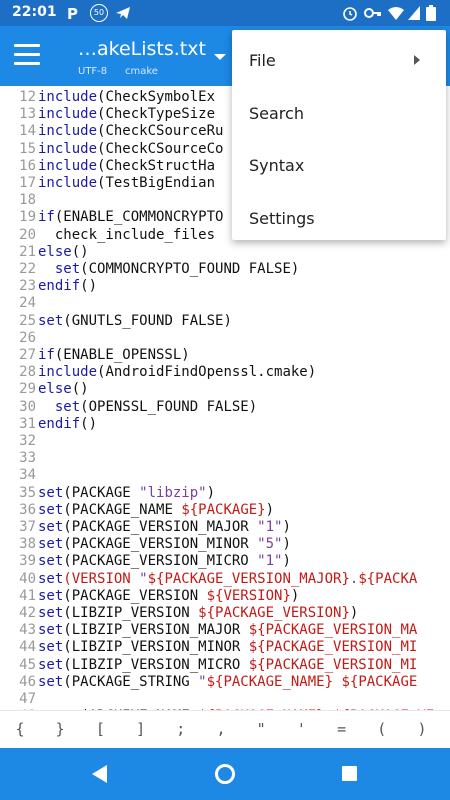 The height and width of the screenshot is (800, 450). Describe the element at coordinates (379, 681) in the screenshot. I see `code-token: ${PACKAGE` at that location.